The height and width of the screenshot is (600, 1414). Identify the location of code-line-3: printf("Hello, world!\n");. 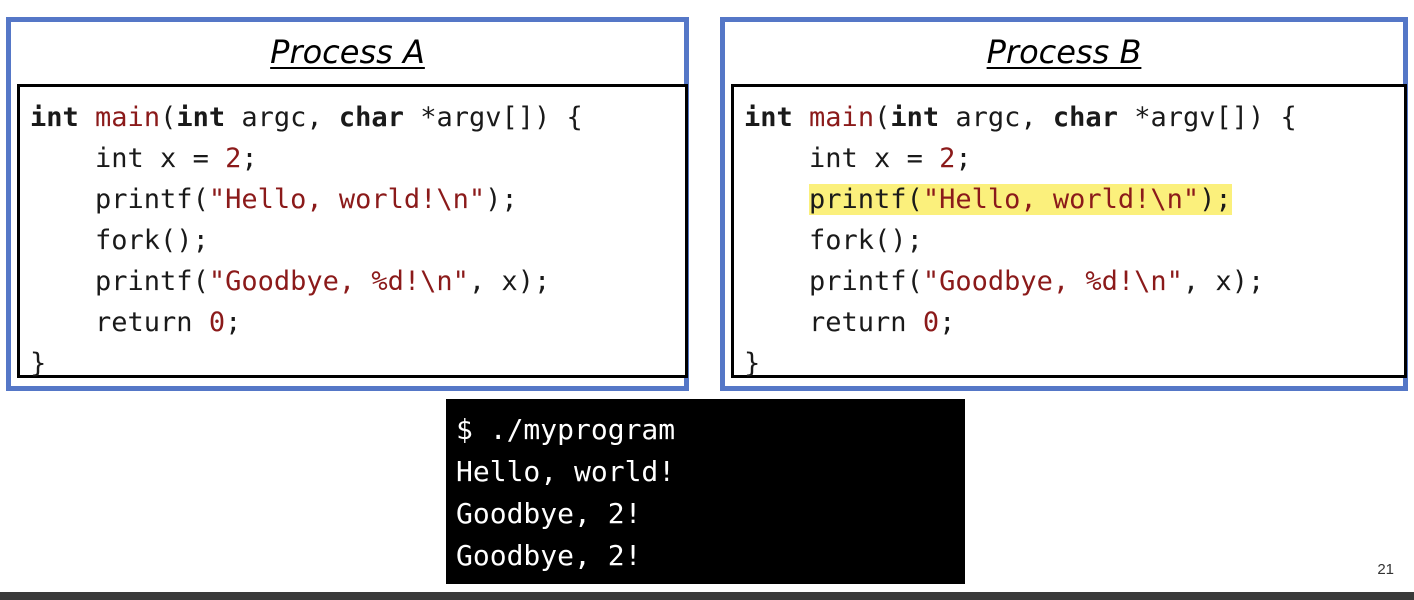
(357, 199).